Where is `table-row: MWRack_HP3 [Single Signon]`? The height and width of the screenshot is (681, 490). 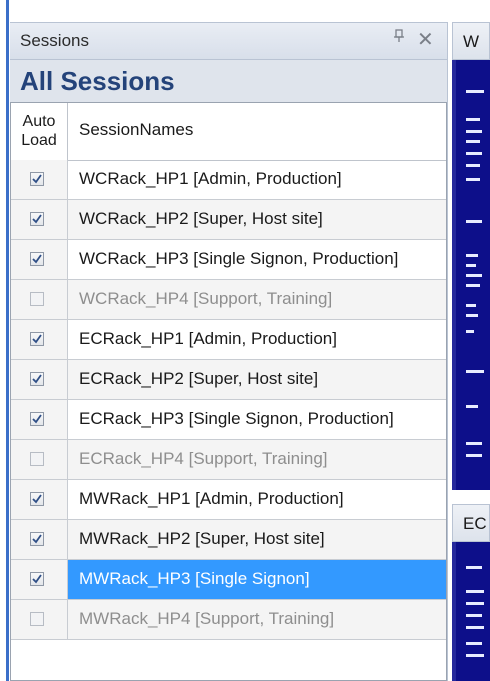
table-row: MWRack_HP3 [Single Signon] is located at coordinates (228, 580).